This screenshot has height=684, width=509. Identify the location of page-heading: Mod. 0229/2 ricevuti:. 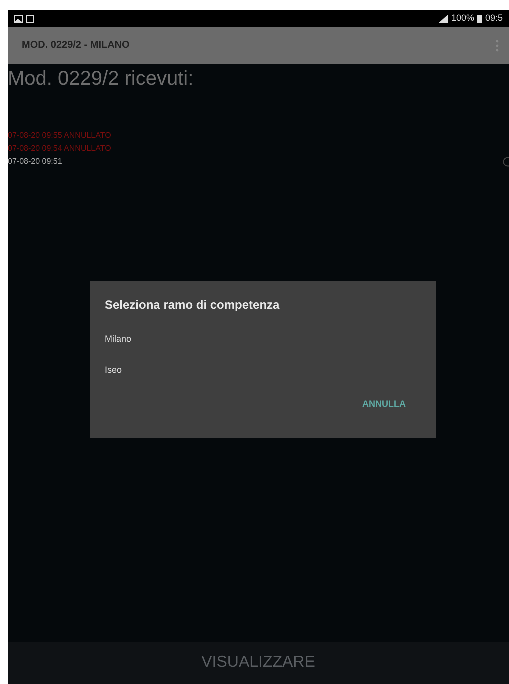
(101, 79).